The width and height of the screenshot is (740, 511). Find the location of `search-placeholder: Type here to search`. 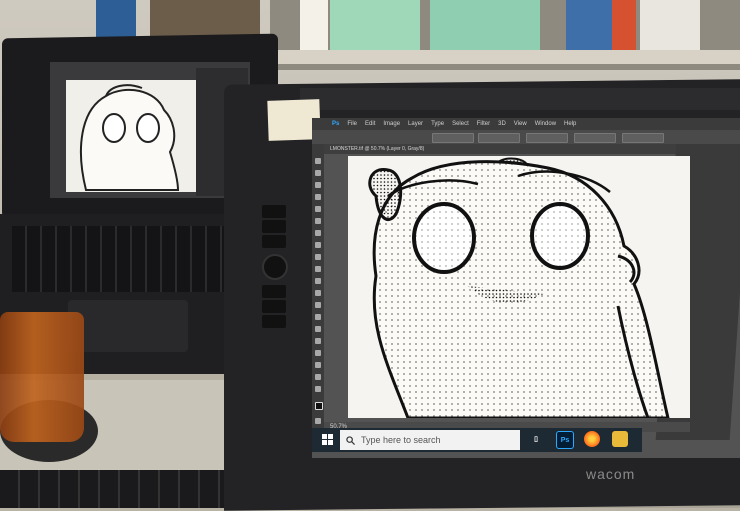

search-placeholder: Type here to search is located at coordinates (401, 440).